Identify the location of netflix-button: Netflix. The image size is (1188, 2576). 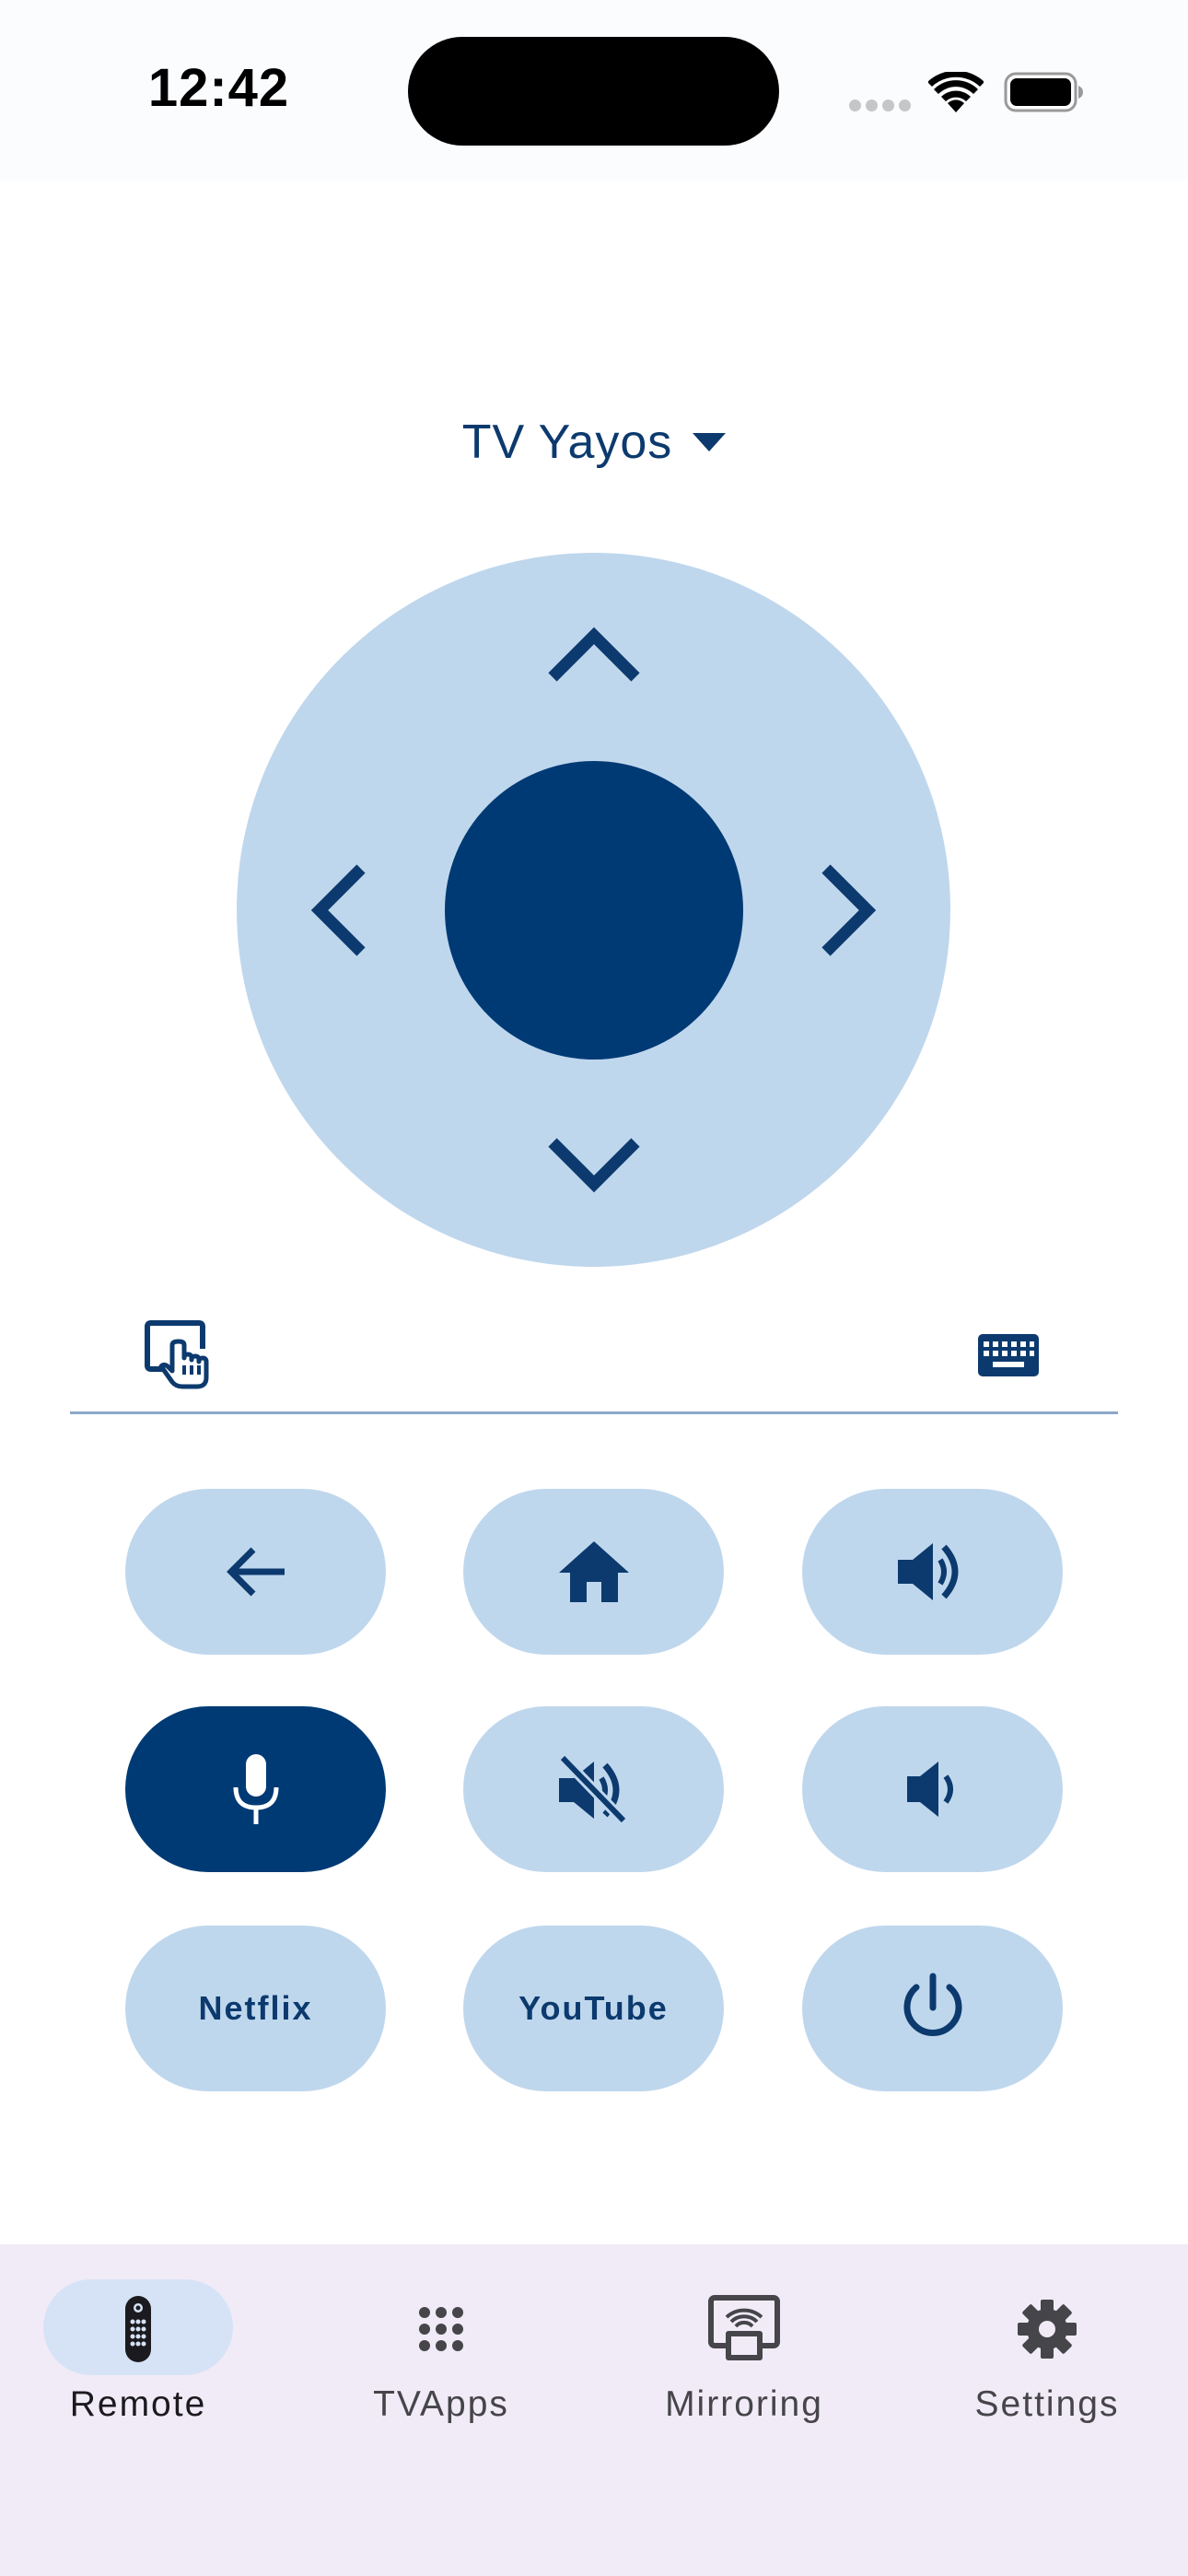
(256, 2008).